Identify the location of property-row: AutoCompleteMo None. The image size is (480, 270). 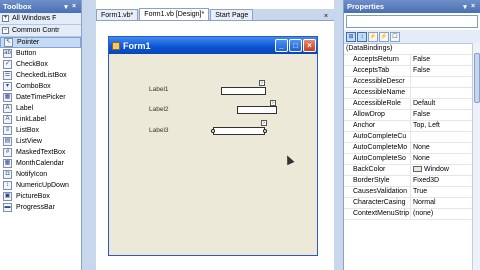
(412, 148).